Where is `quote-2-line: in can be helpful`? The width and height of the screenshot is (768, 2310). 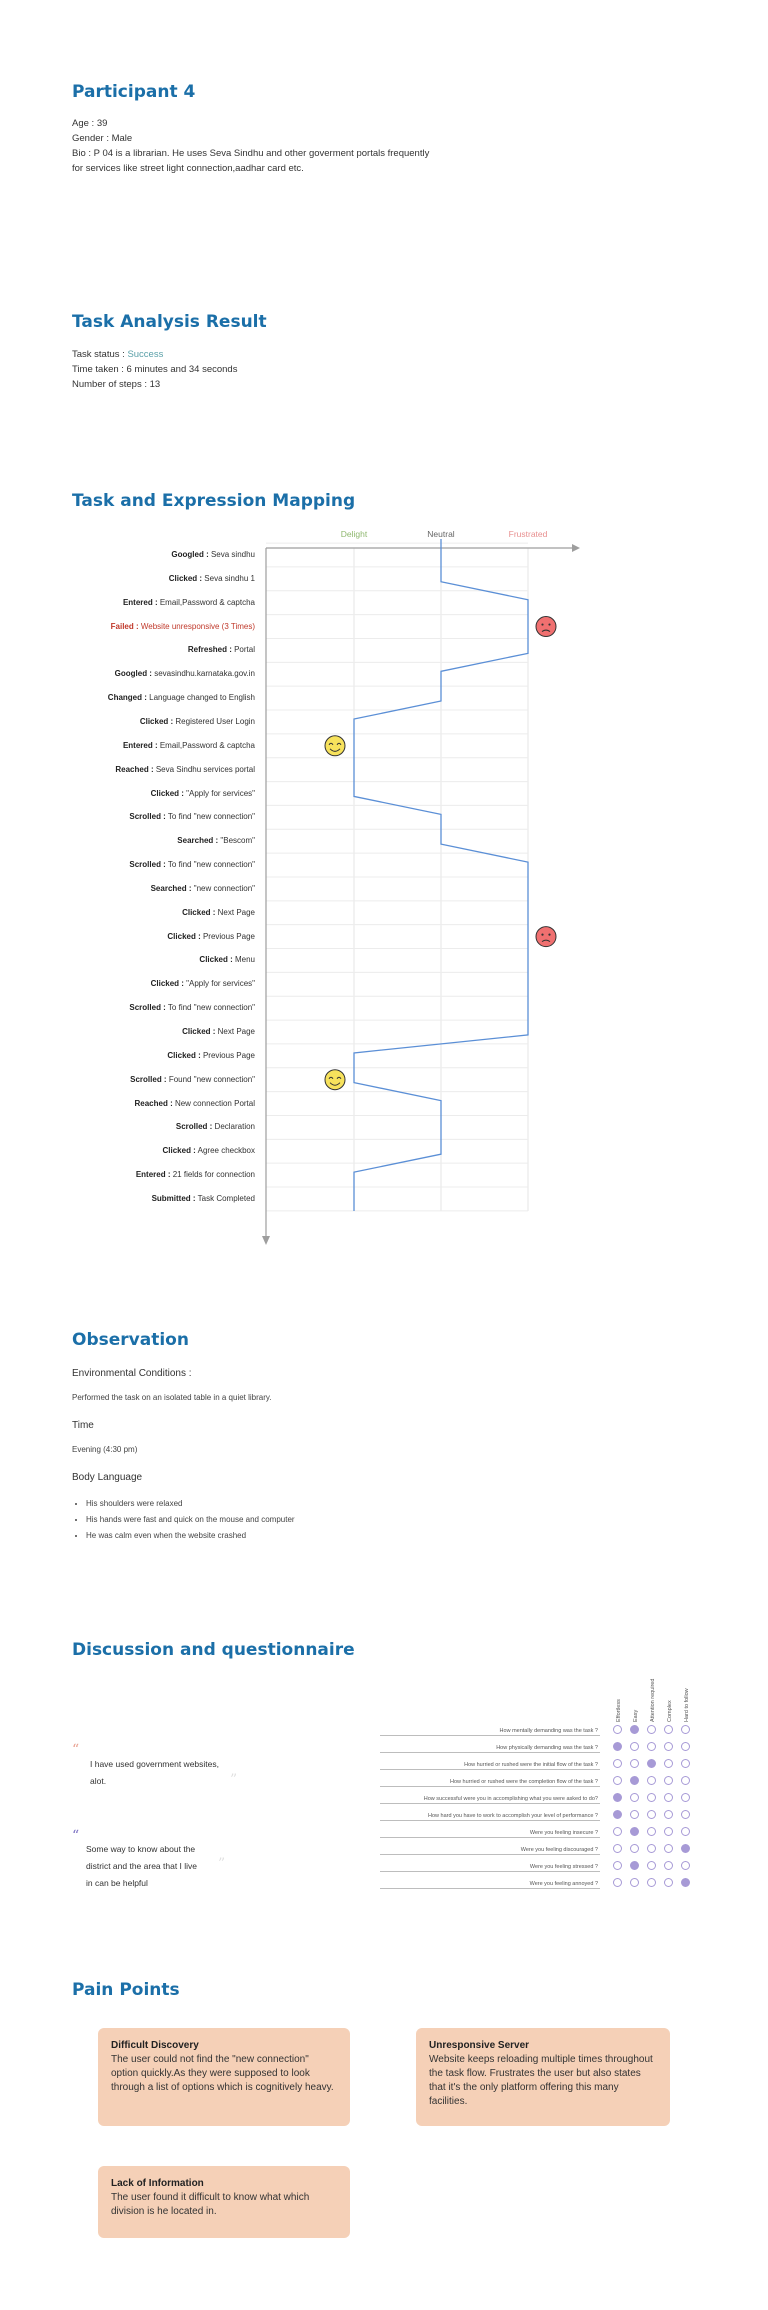 quote-2-line: in can be helpful is located at coordinates (117, 1883).